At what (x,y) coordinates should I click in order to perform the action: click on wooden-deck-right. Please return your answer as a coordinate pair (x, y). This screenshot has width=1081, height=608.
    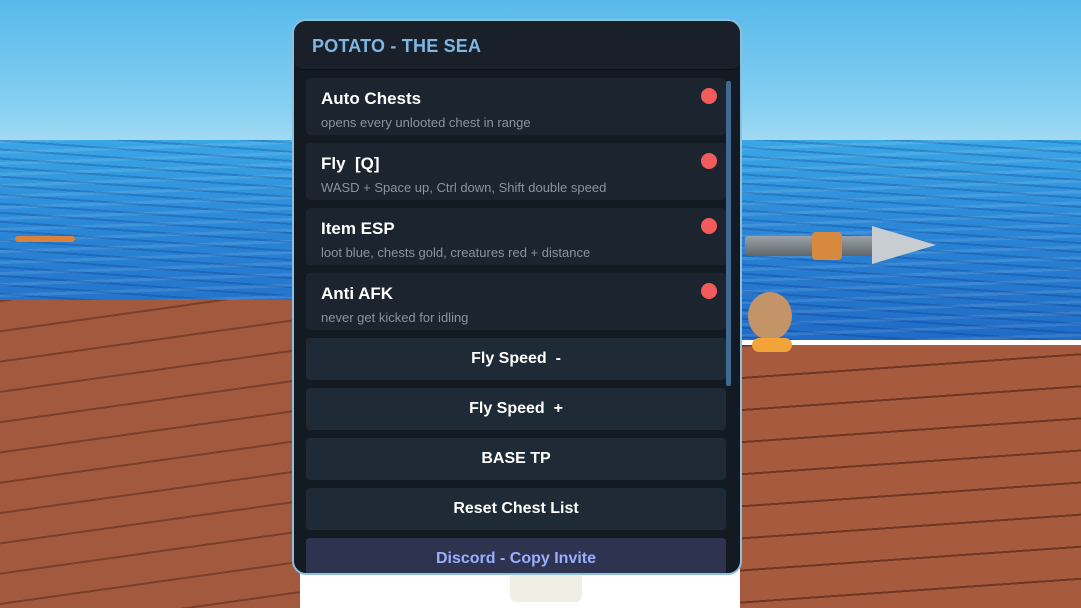
    Looking at the image, I should click on (910, 476).